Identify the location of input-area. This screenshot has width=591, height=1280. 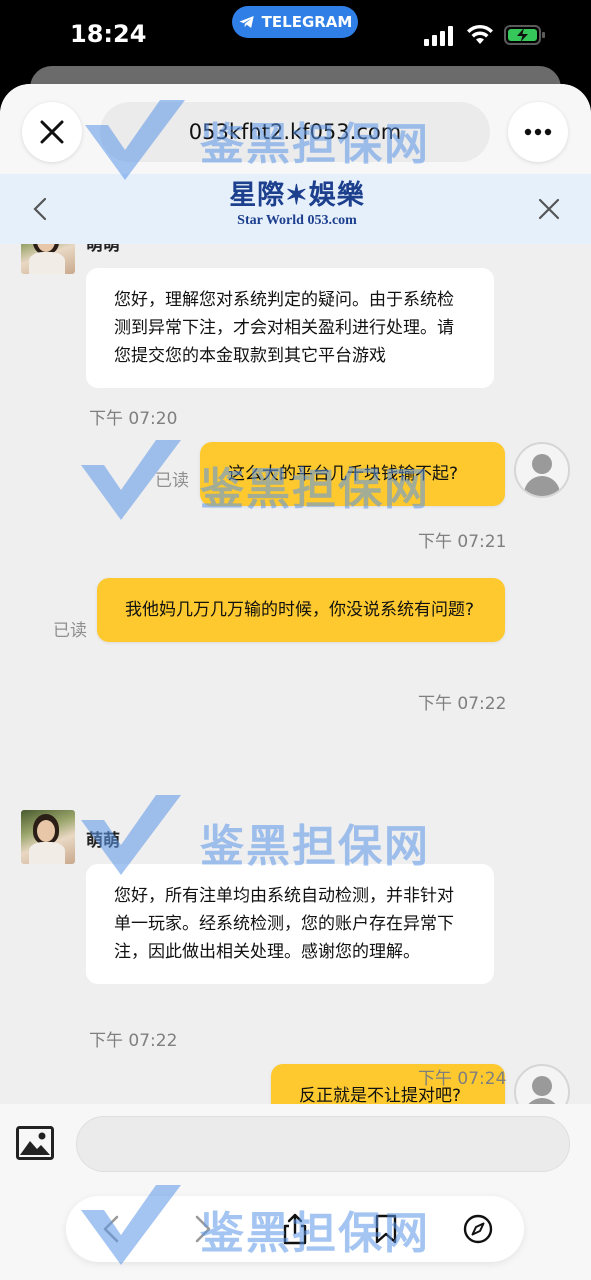
(295, 1192).